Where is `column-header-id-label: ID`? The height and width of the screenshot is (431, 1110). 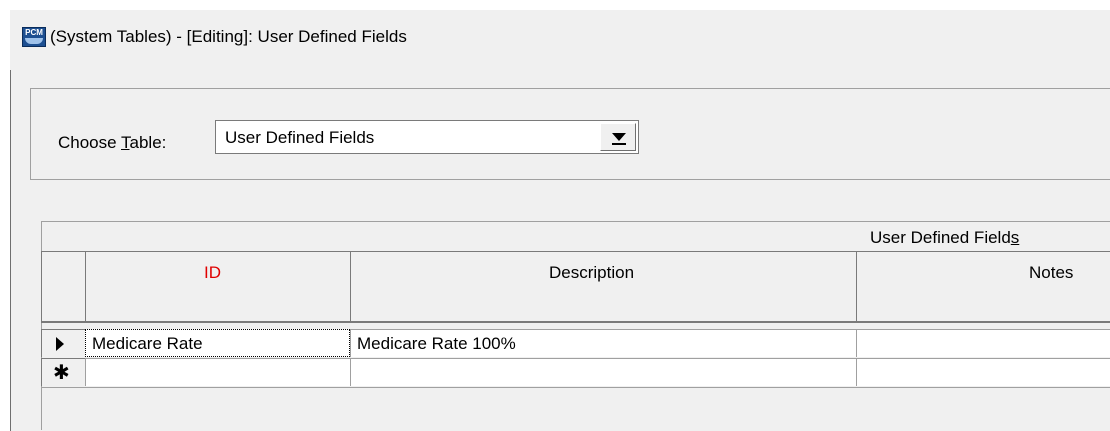
column-header-id-label: ID is located at coordinates (212, 272).